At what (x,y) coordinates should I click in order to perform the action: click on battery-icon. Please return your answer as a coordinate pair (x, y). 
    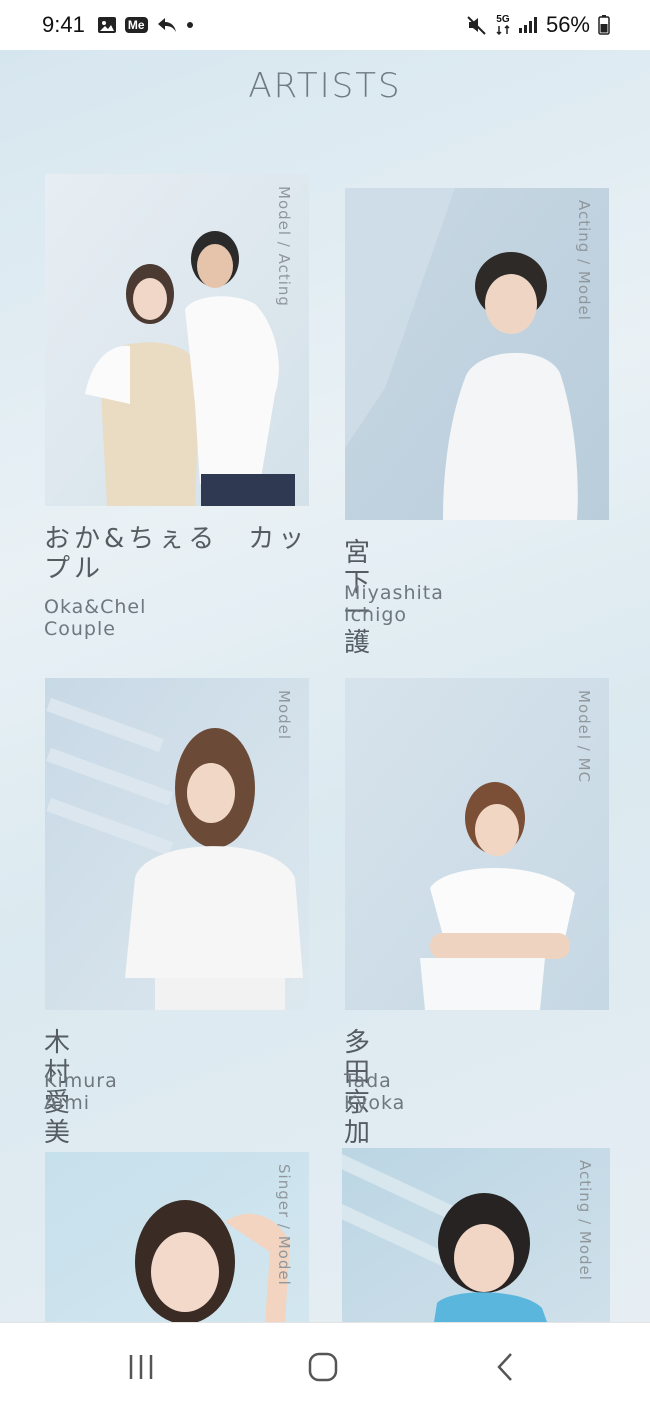
    Looking at the image, I should click on (604, 25).